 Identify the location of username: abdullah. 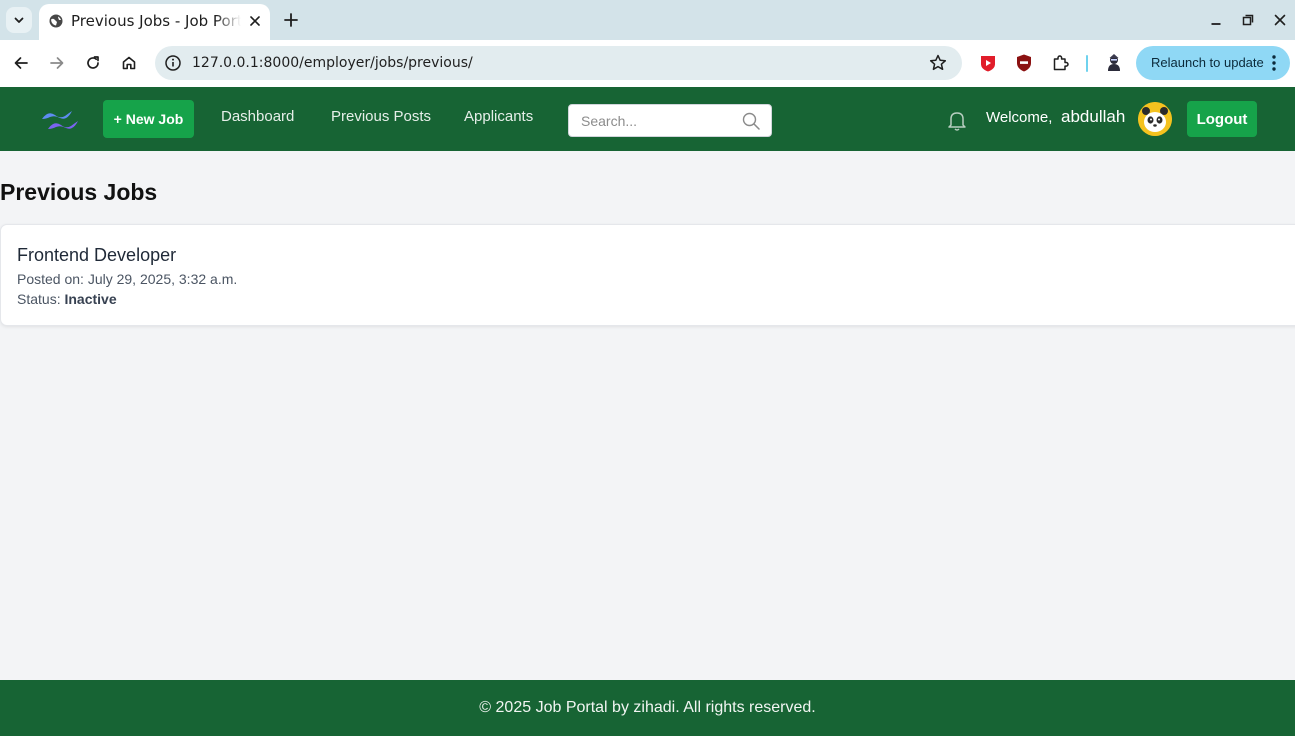
(1093, 116).